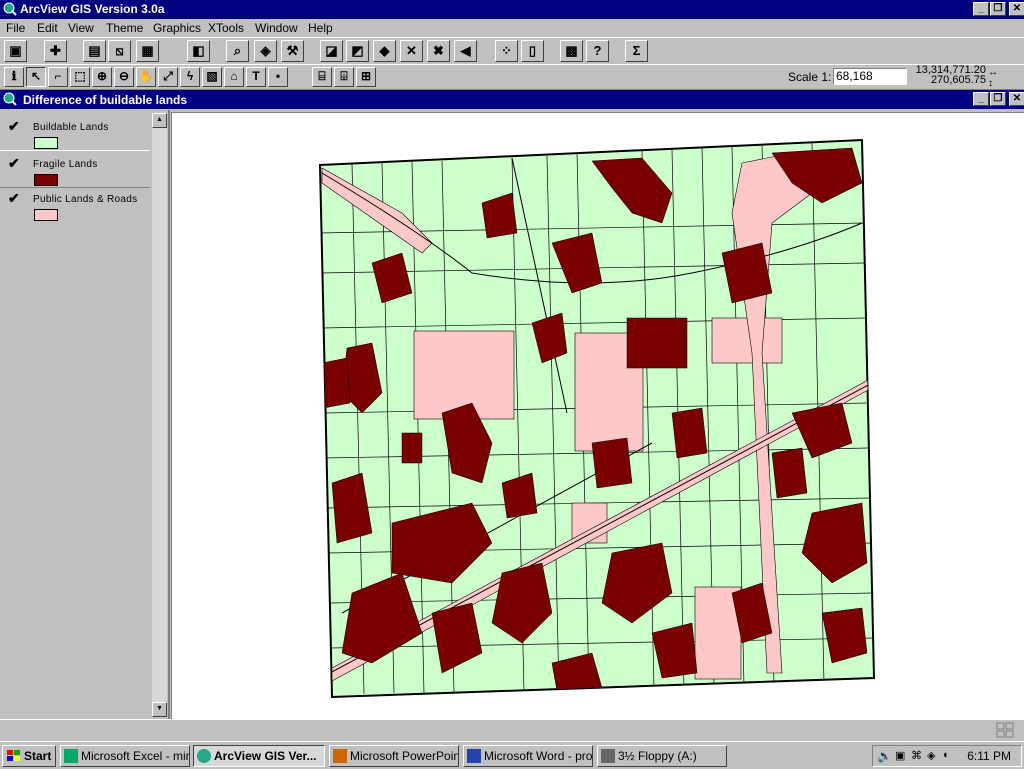 The width and height of the screenshot is (1024, 769). I want to click on select-all-icon: ◩, so click(357, 51).